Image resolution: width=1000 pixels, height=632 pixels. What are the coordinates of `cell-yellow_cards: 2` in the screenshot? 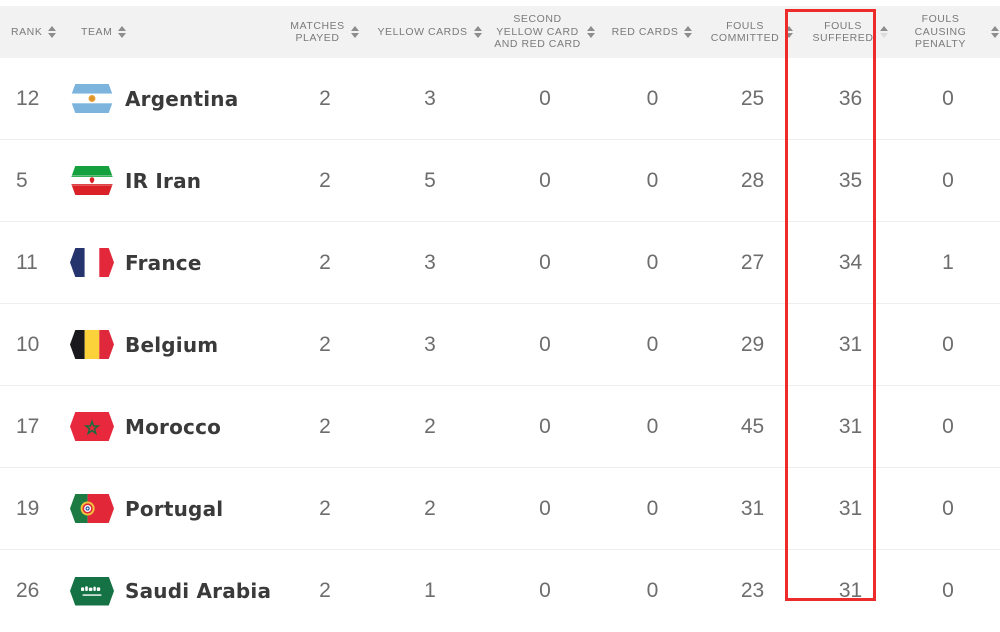 It's located at (430, 508).